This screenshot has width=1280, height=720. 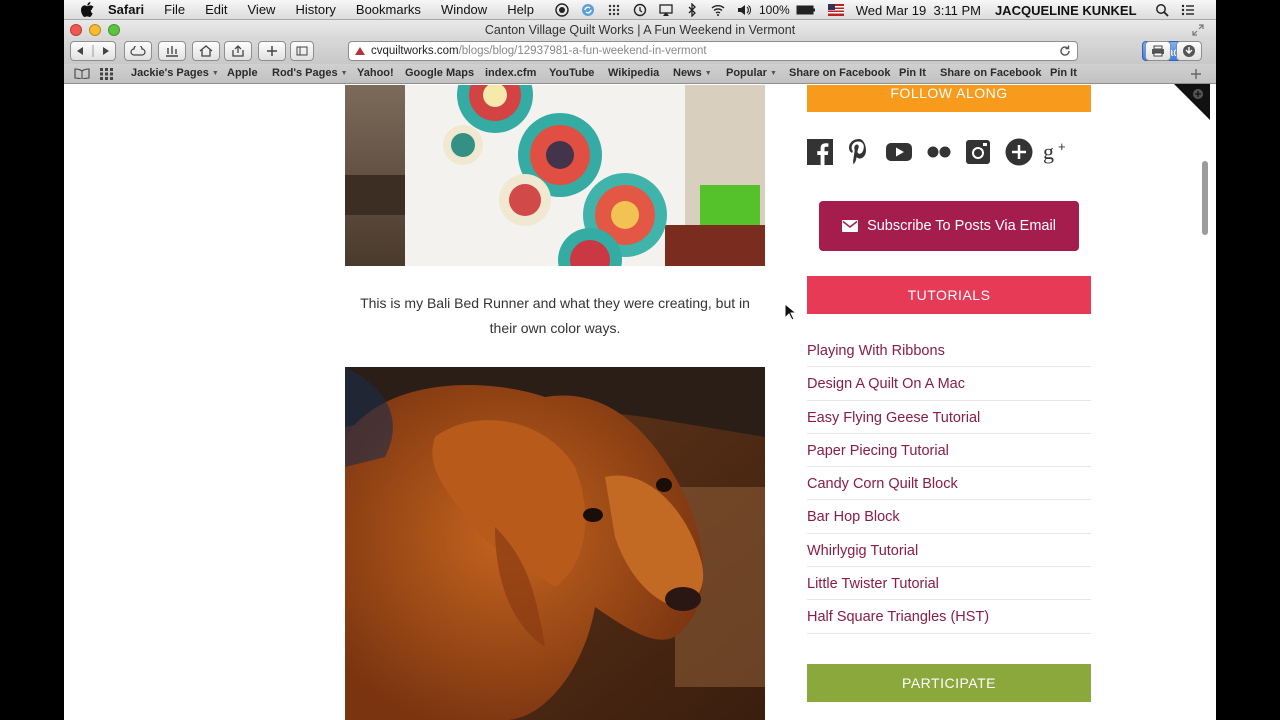 What do you see at coordinates (990, 73) in the screenshot?
I see `bookmark-share-on-facebook-2: Share on Facebook` at bounding box center [990, 73].